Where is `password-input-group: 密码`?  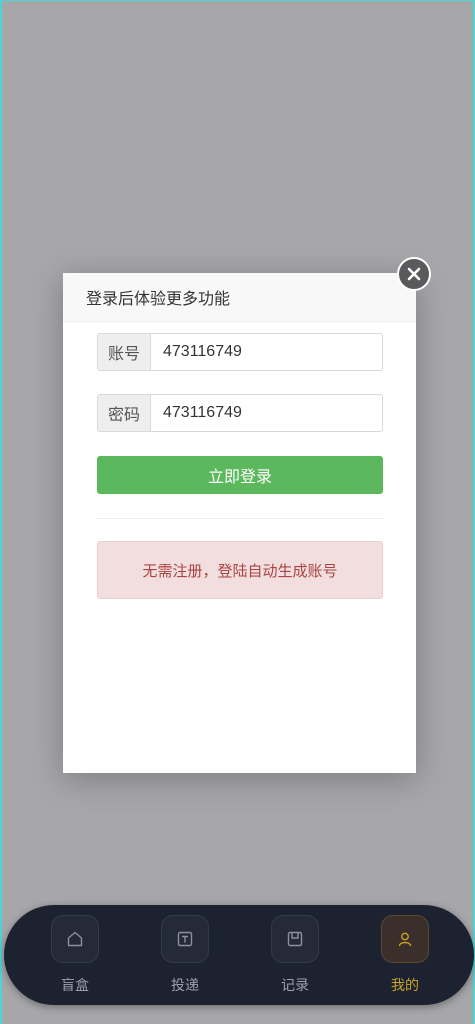 password-input-group: 密码 is located at coordinates (240, 413).